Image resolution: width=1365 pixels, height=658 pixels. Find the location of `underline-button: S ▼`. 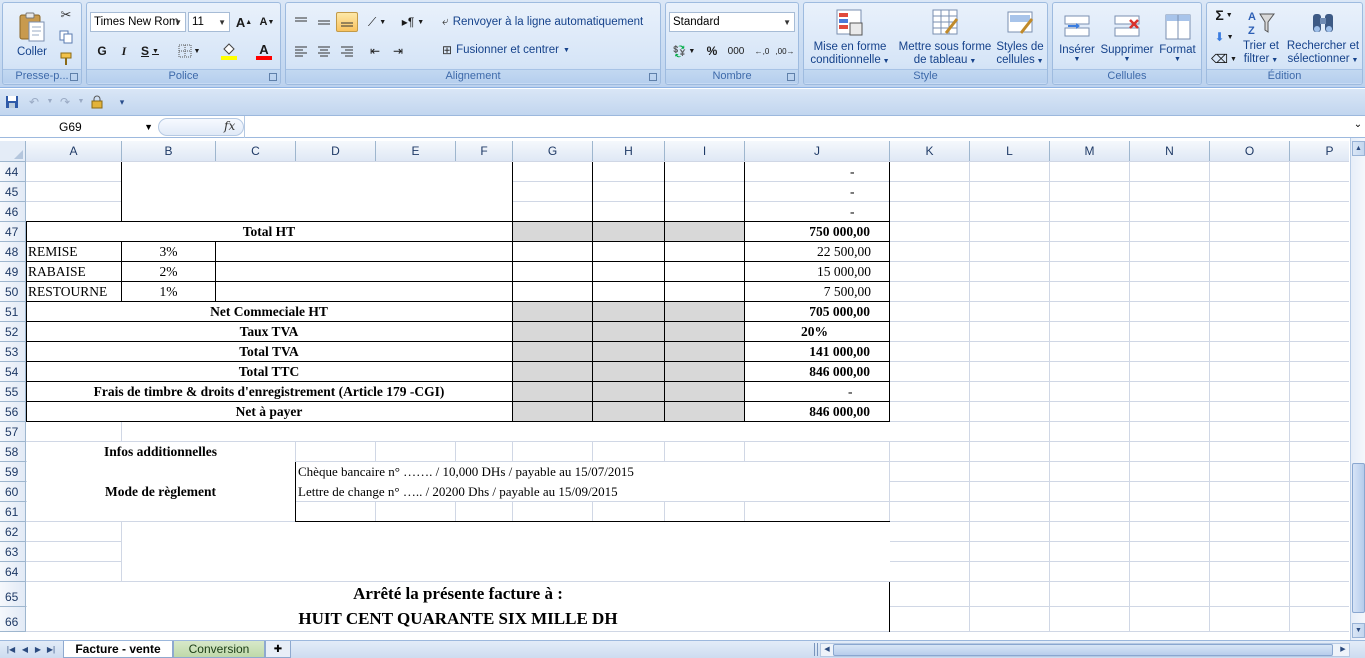

underline-button: S ▼ is located at coordinates (150, 51).